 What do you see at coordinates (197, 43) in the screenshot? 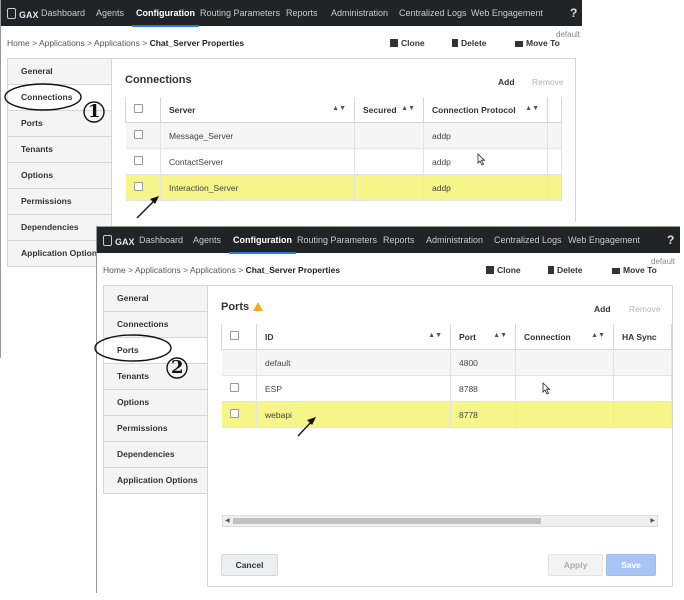
I see `breadcrumb-current: Chat_Server Properties` at bounding box center [197, 43].